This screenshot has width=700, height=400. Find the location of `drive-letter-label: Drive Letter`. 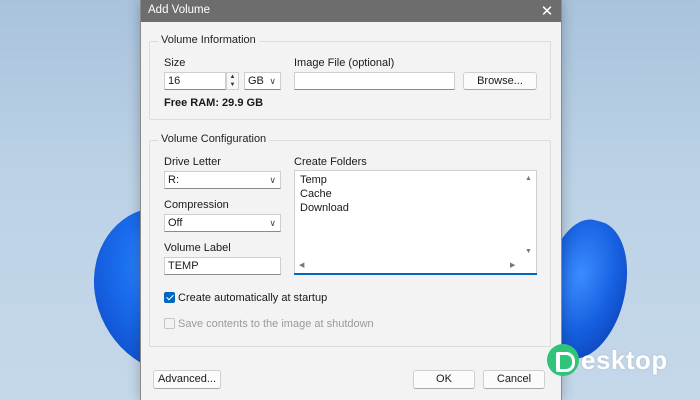

drive-letter-label: Drive Letter is located at coordinates (192, 162).